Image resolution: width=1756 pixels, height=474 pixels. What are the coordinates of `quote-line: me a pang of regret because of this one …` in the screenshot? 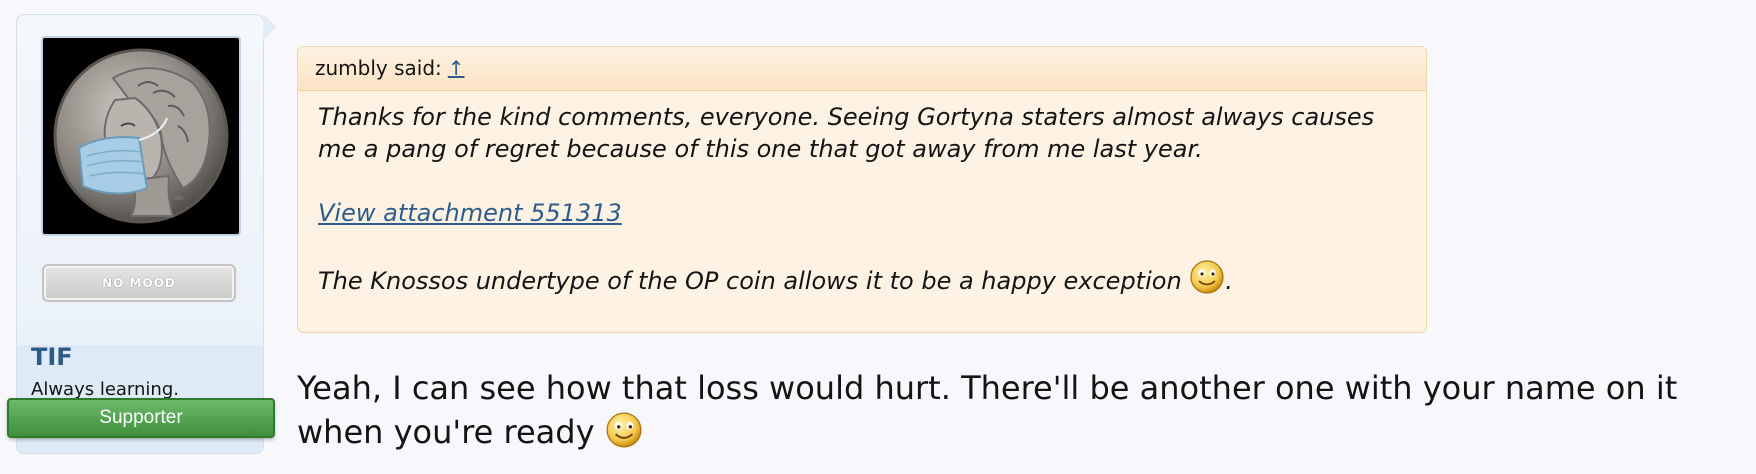 It's located at (760, 149).